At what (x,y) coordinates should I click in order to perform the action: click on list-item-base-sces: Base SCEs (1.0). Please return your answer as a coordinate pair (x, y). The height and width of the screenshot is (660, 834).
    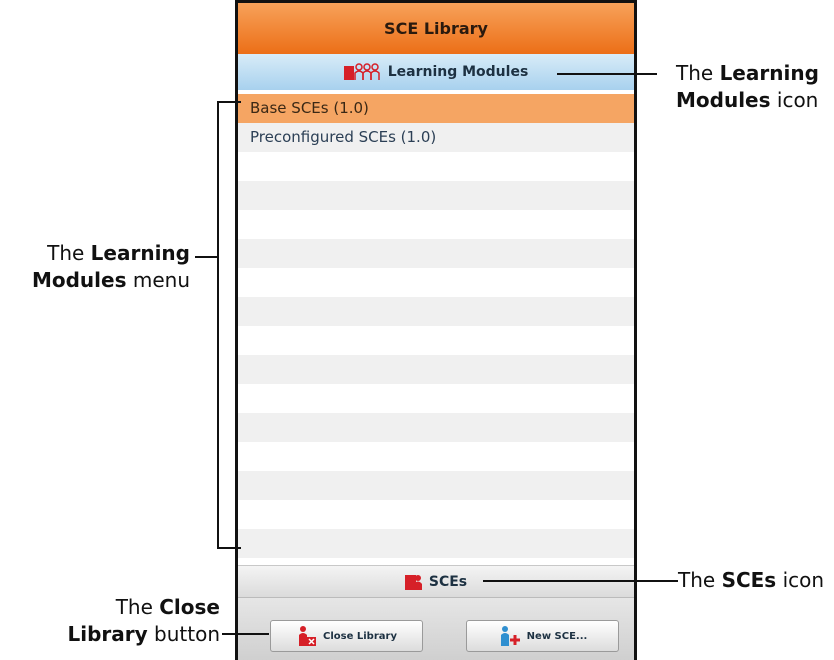
    Looking at the image, I should click on (436, 108).